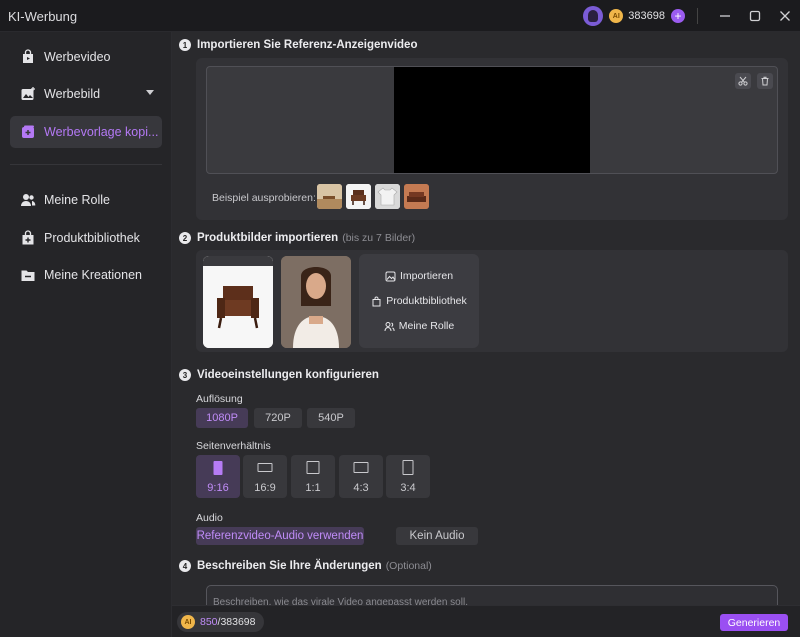 Image resolution: width=800 pixels, height=637 pixels. I want to click on sidebar-item-label: Werbebild, so click(72, 94).